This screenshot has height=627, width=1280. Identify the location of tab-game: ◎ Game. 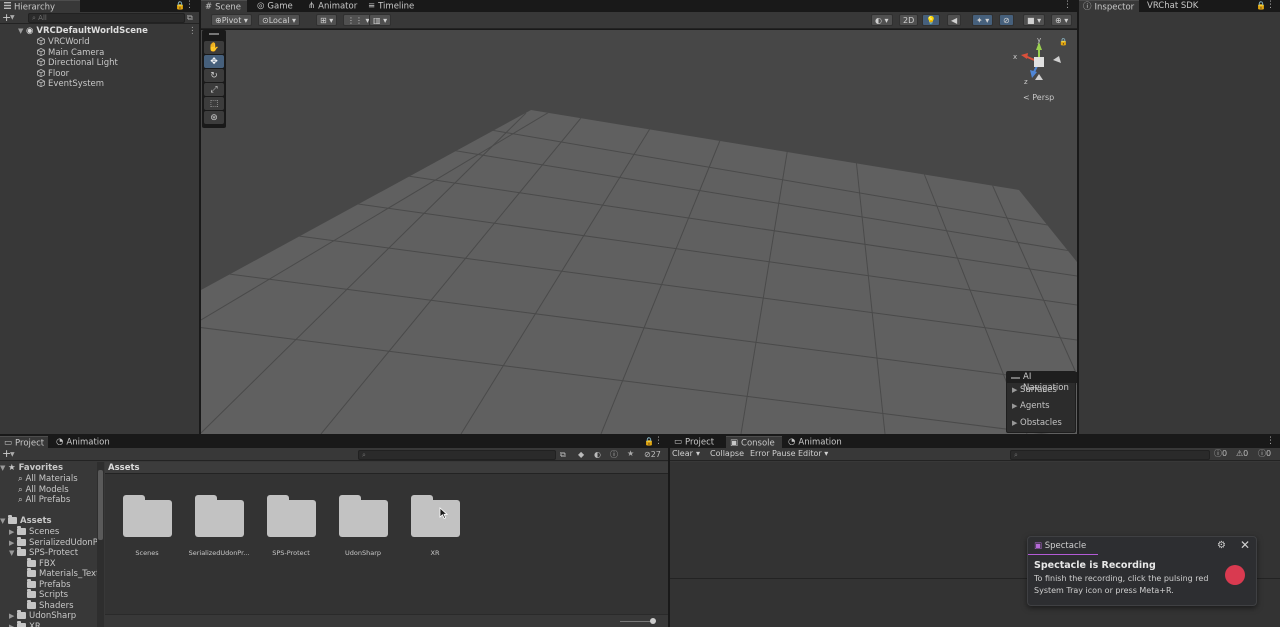
(276, 6).